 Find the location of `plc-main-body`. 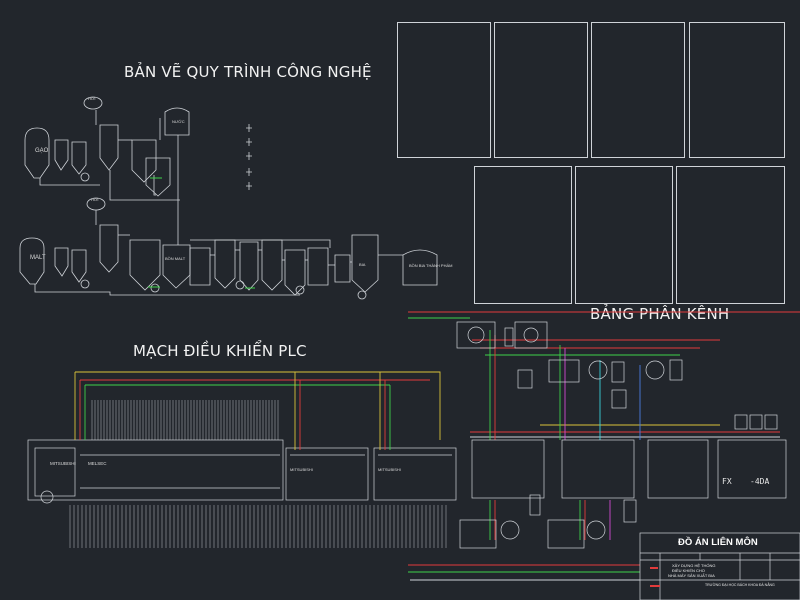

plc-main-body is located at coordinates (155, 470).